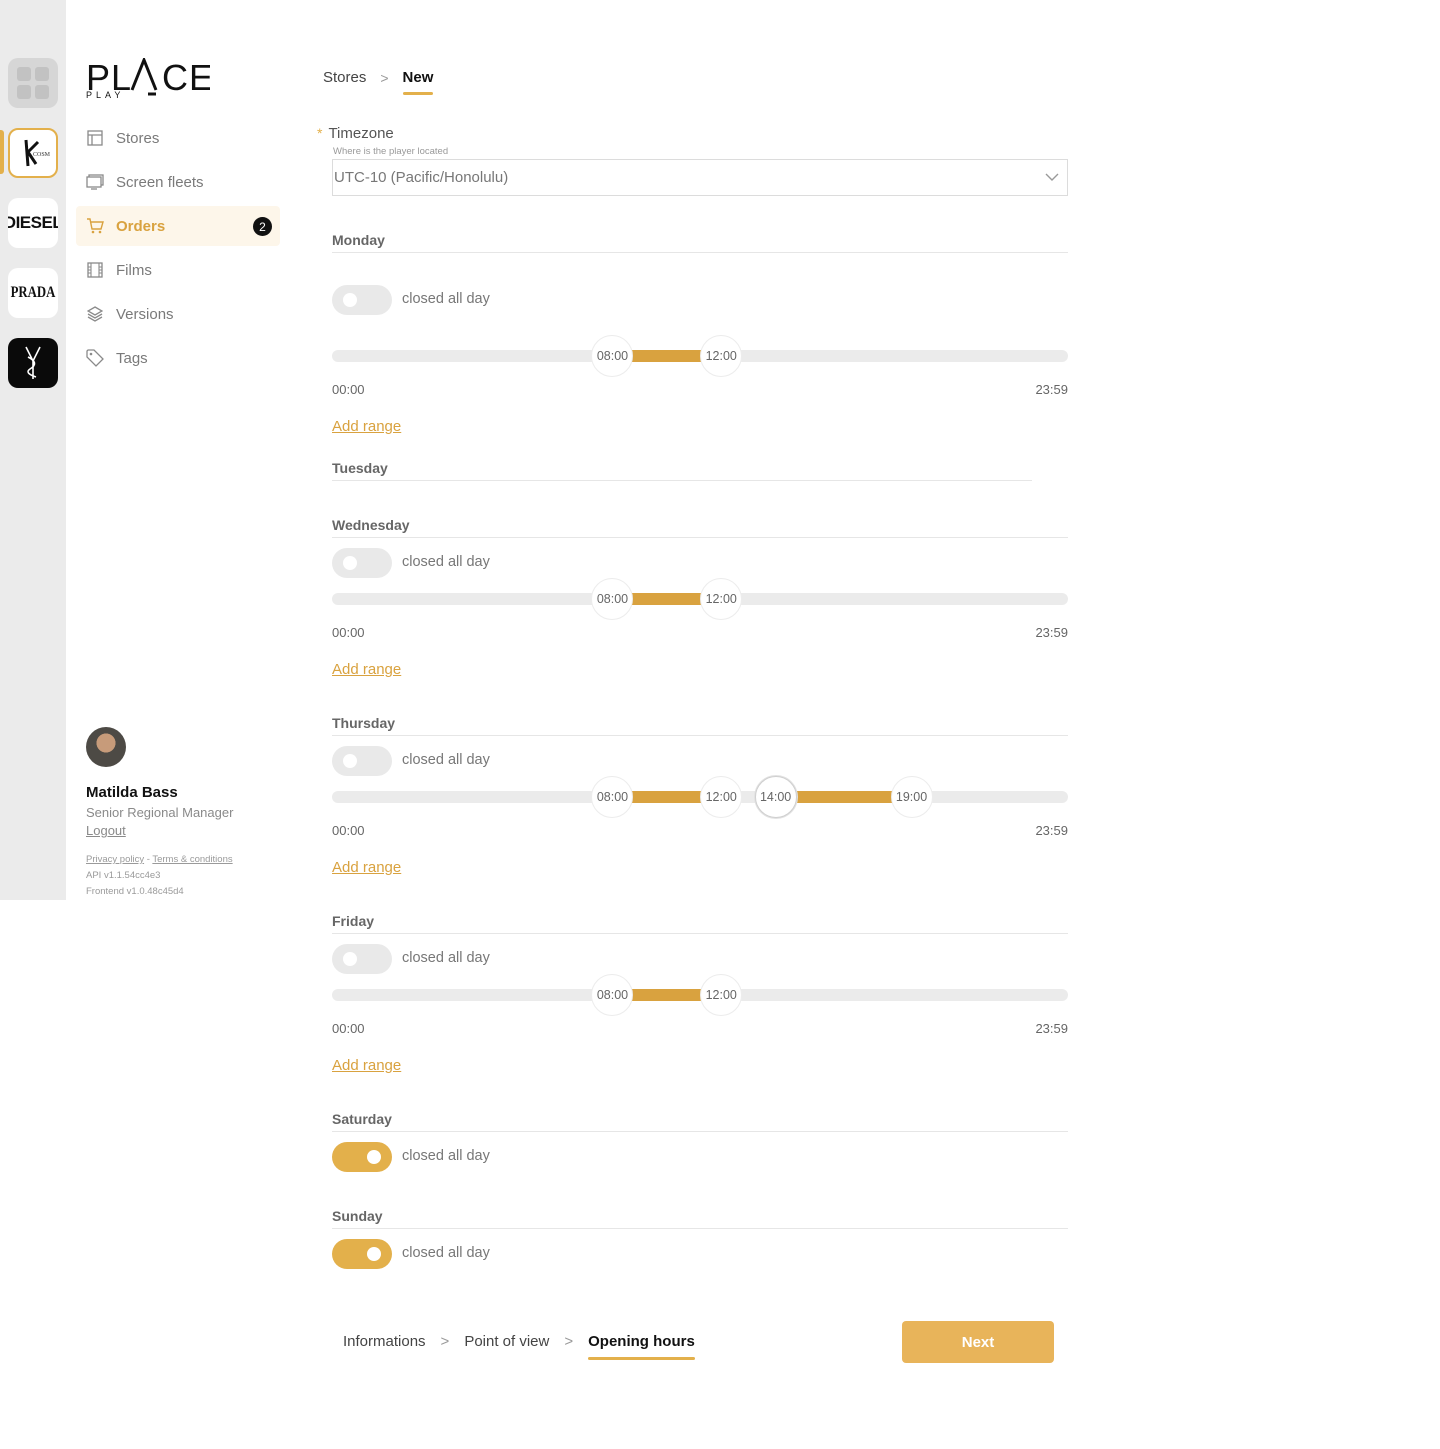 The width and height of the screenshot is (1440, 1449). Describe the element at coordinates (138, 138) in the screenshot. I see `sidebar-item-label: Stores` at that location.